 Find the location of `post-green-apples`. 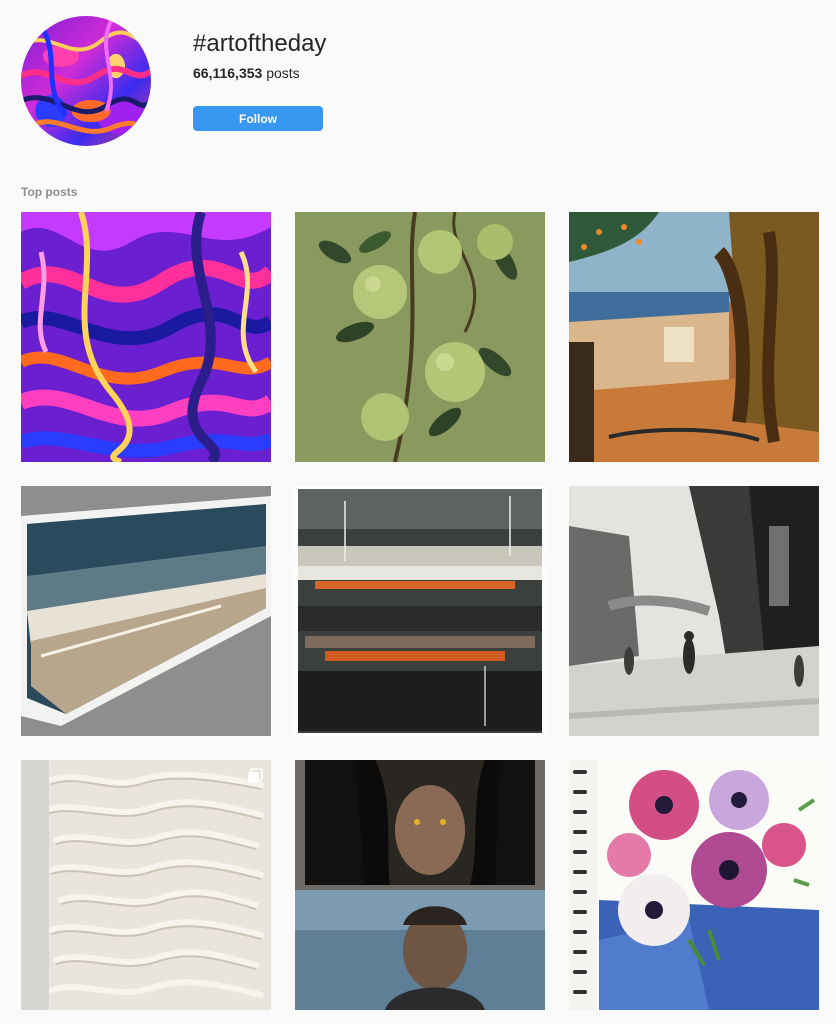

post-green-apples is located at coordinates (420, 337).